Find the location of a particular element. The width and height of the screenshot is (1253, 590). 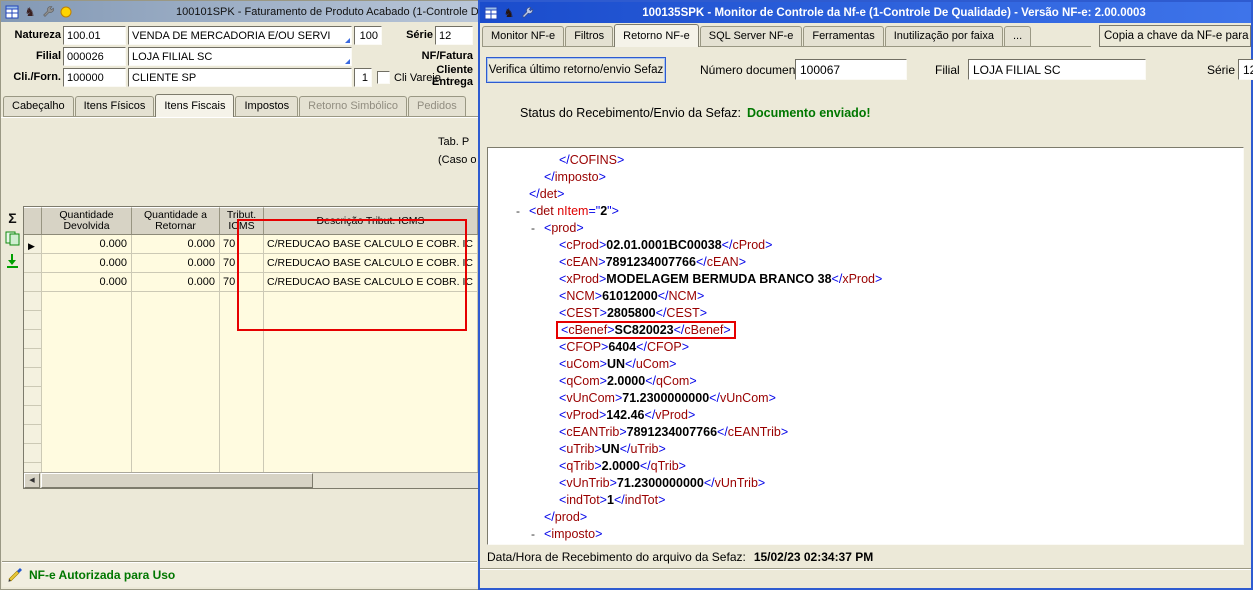

xml-token: 1 is located at coordinates (610, 500).